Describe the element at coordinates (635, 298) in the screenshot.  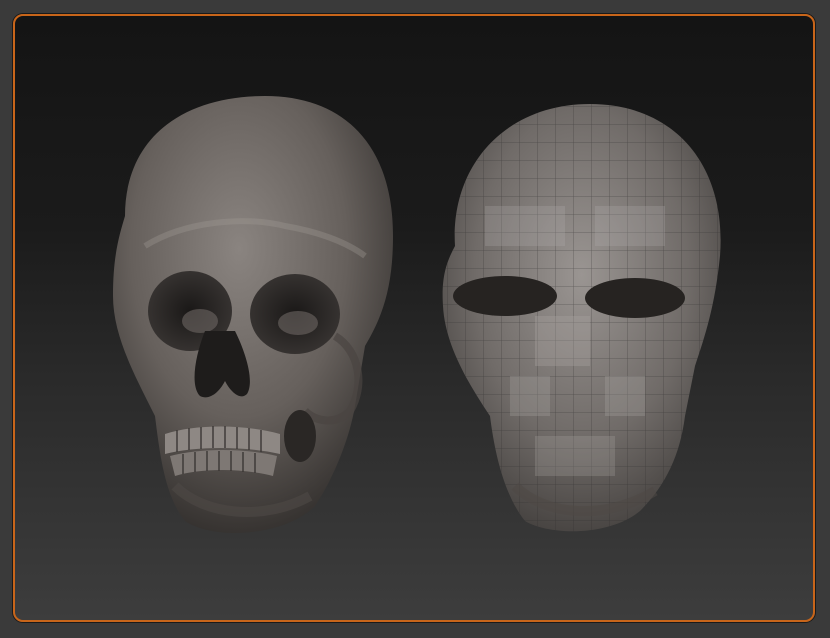
I see `right-eye-socket-lowpoly` at that location.